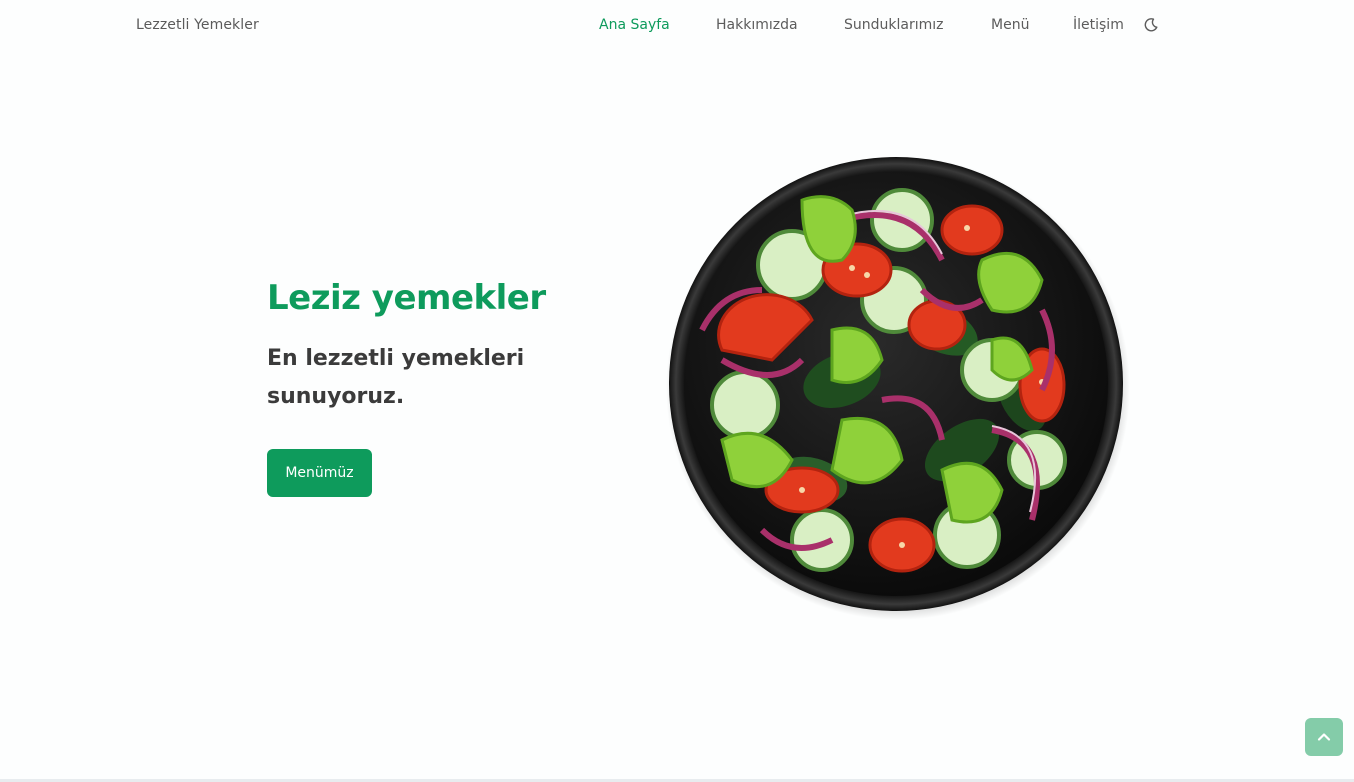  Describe the element at coordinates (894, 25) in the screenshot. I see `nav-link-sunduklarimiz: Sunduklarımız` at that location.